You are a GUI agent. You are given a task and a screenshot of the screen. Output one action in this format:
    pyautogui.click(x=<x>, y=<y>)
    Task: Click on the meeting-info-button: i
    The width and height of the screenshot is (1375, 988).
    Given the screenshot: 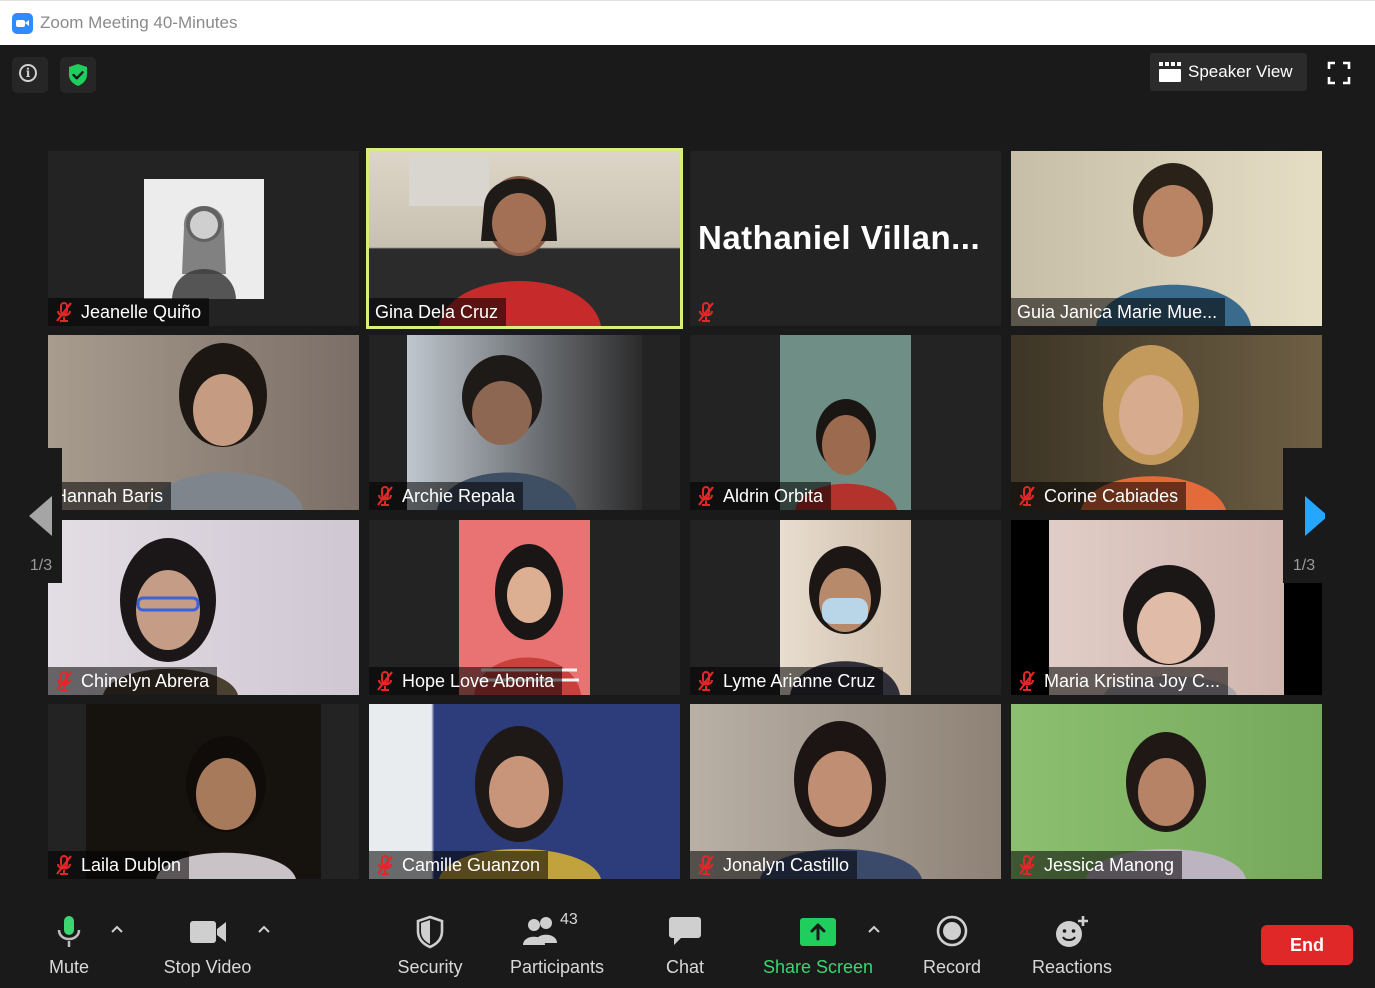 What is the action you would take?
    pyautogui.click(x=30, y=75)
    